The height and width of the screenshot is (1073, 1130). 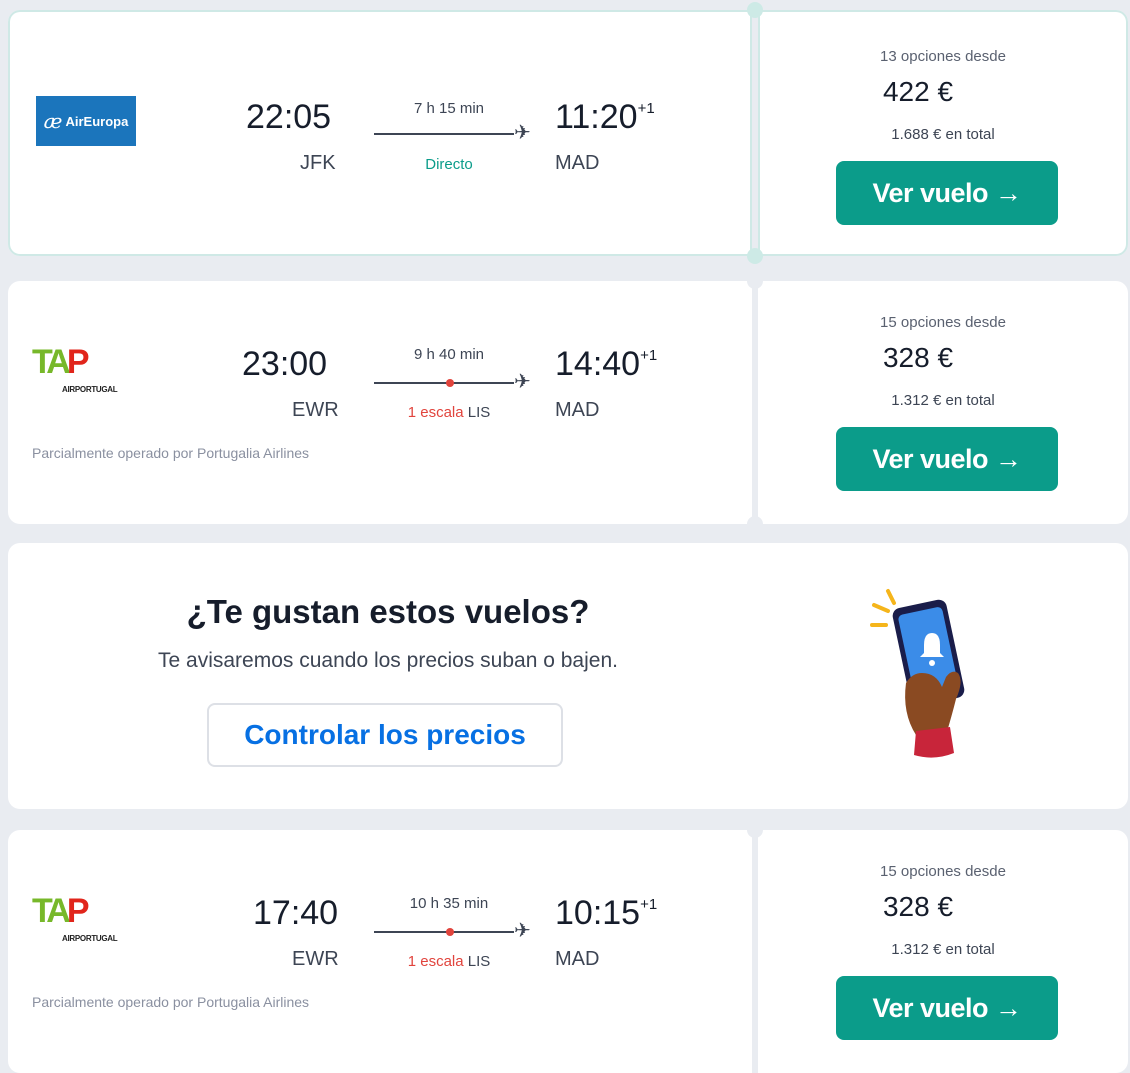 What do you see at coordinates (943, 56) in the screenshot?
I see `options-count: 13 opciones desde` at bounding box center [943, 56].